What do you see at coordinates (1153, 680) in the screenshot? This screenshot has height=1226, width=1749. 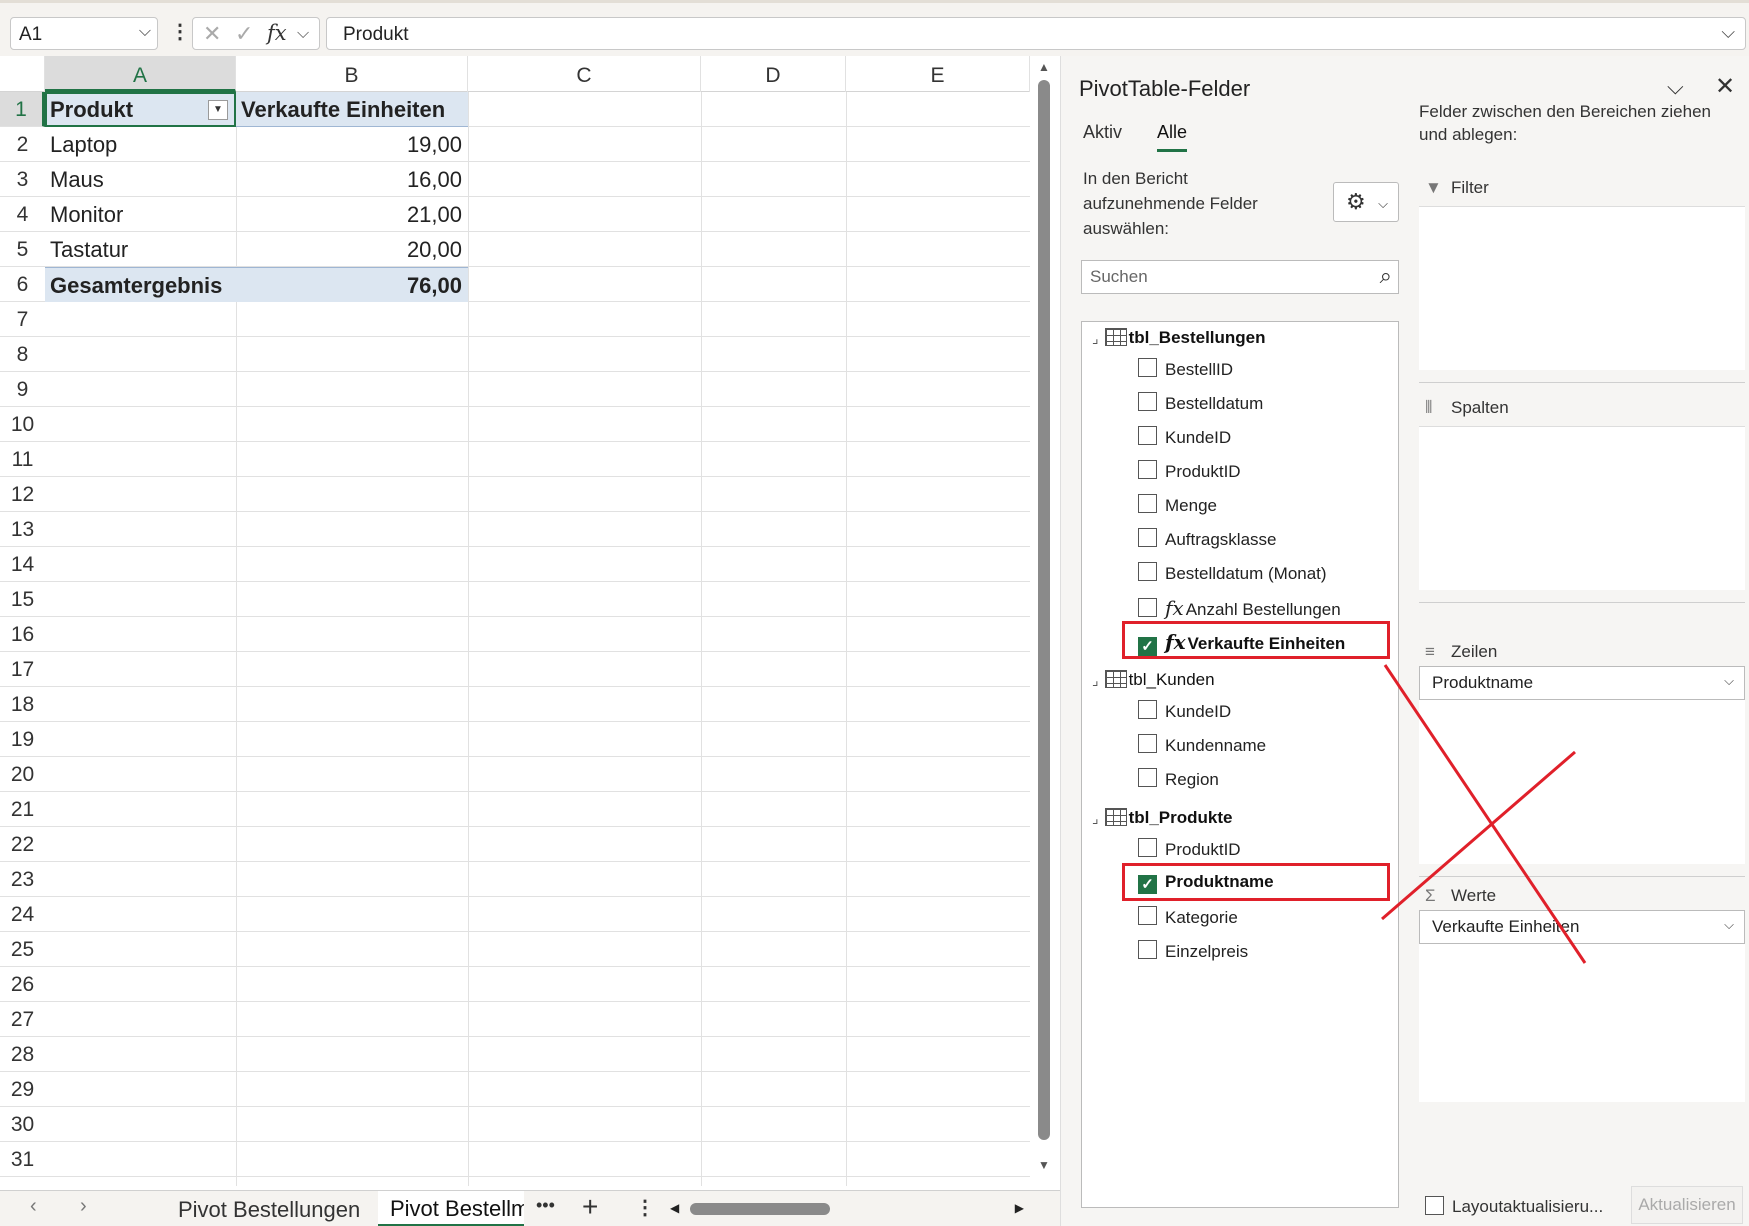 I see `table-node-tbl_kunden: ⌟ tbl_Kunden` at bounding box center [1153, 680].